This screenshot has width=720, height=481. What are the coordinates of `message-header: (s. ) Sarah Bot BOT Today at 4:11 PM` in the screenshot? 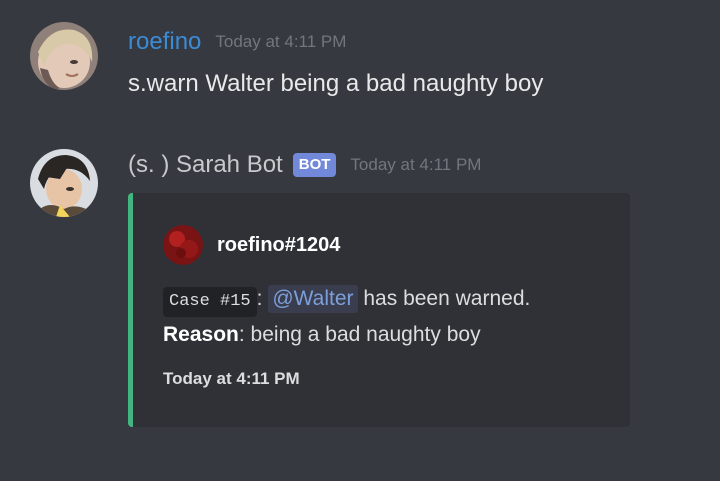 It's located at (304, 165).